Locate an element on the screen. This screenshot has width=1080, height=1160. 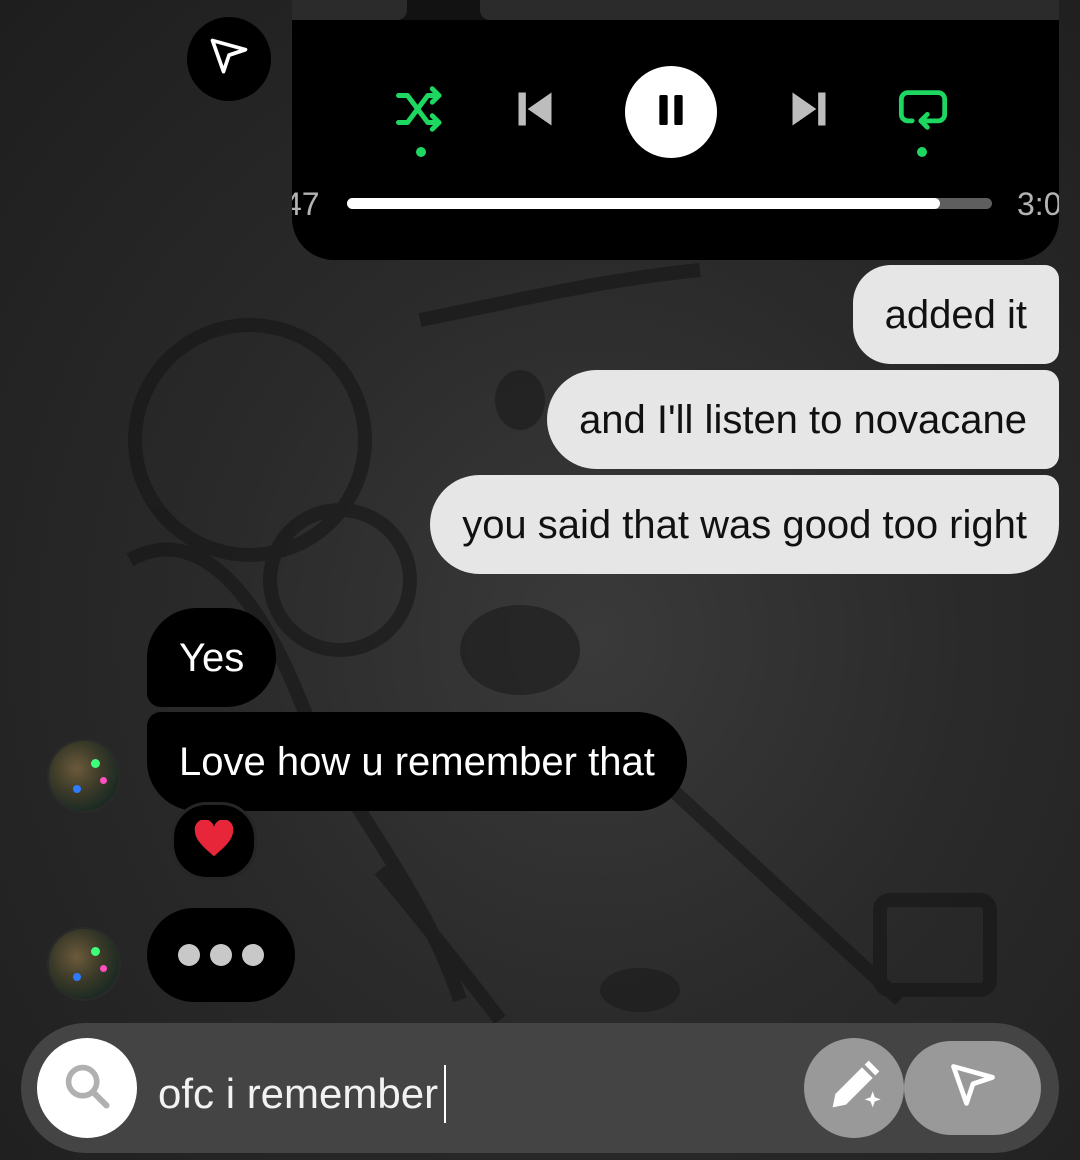
text-caret is located at coordinates (445, 1094).